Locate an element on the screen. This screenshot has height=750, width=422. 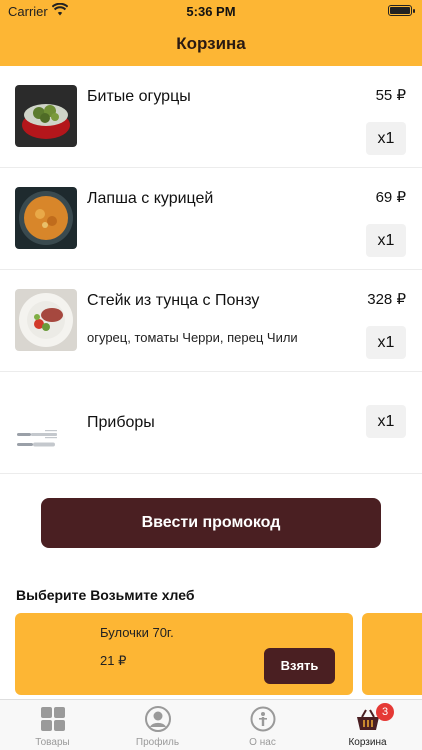
grid-icon is located at coordinates (53, 719).